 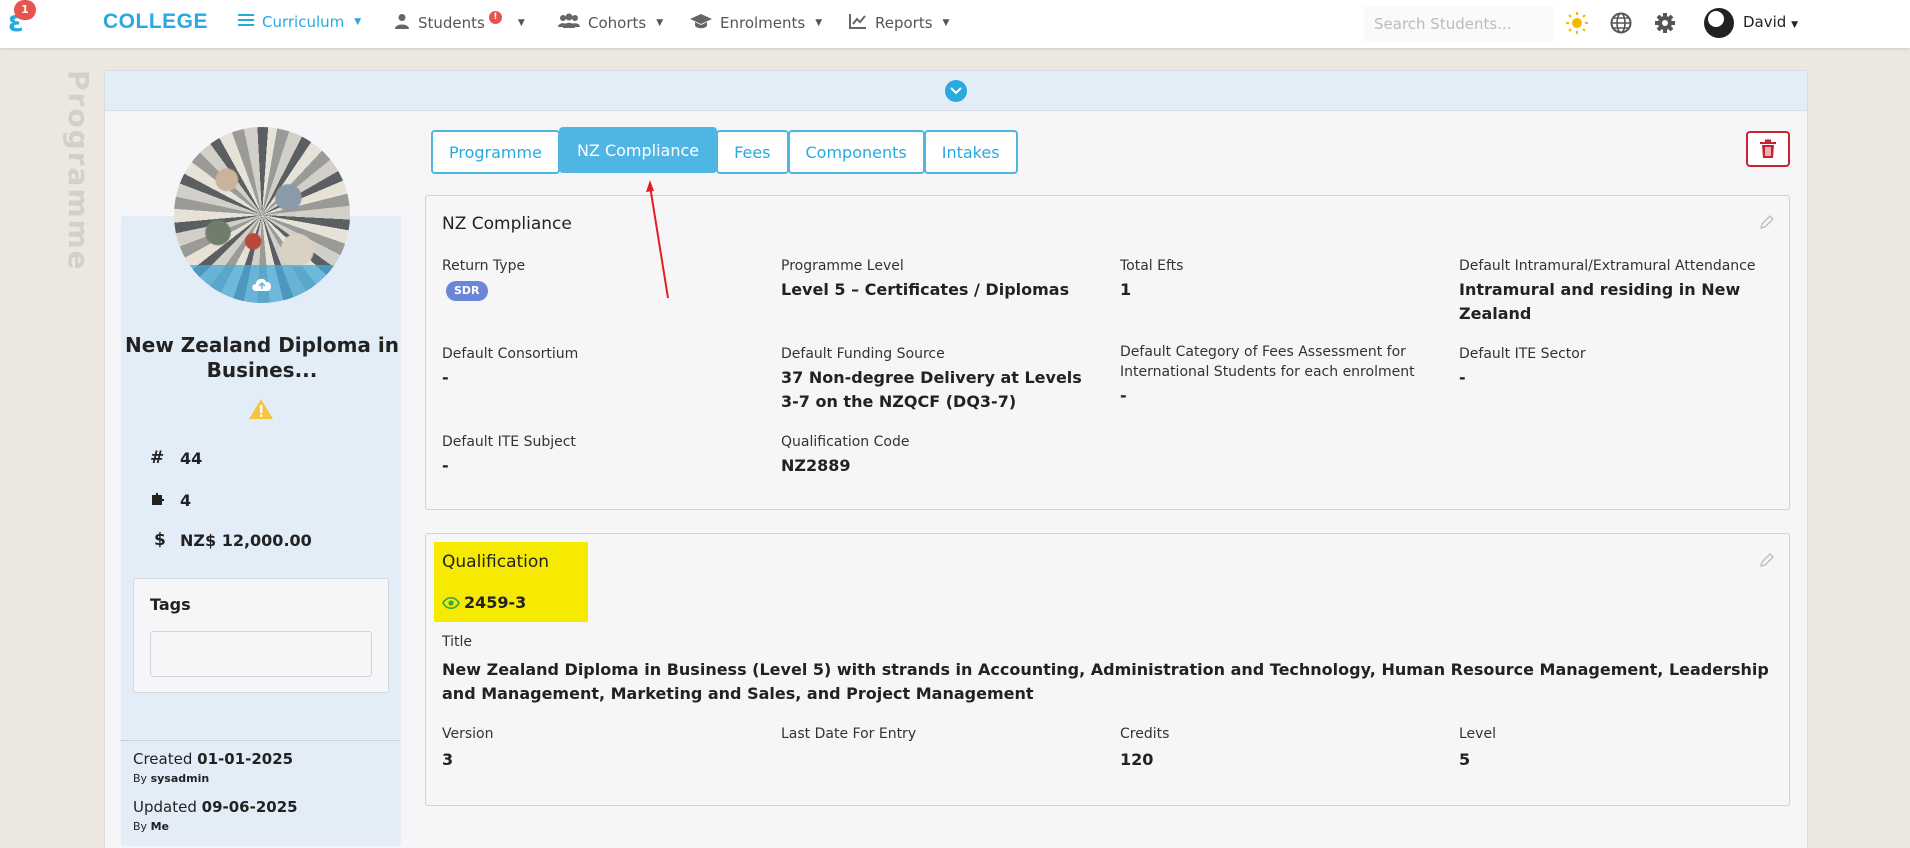 What do you see at coordinates (1765, 22) in the screenshot?
I see `user-name: David` at bounding box center [1765, 22].